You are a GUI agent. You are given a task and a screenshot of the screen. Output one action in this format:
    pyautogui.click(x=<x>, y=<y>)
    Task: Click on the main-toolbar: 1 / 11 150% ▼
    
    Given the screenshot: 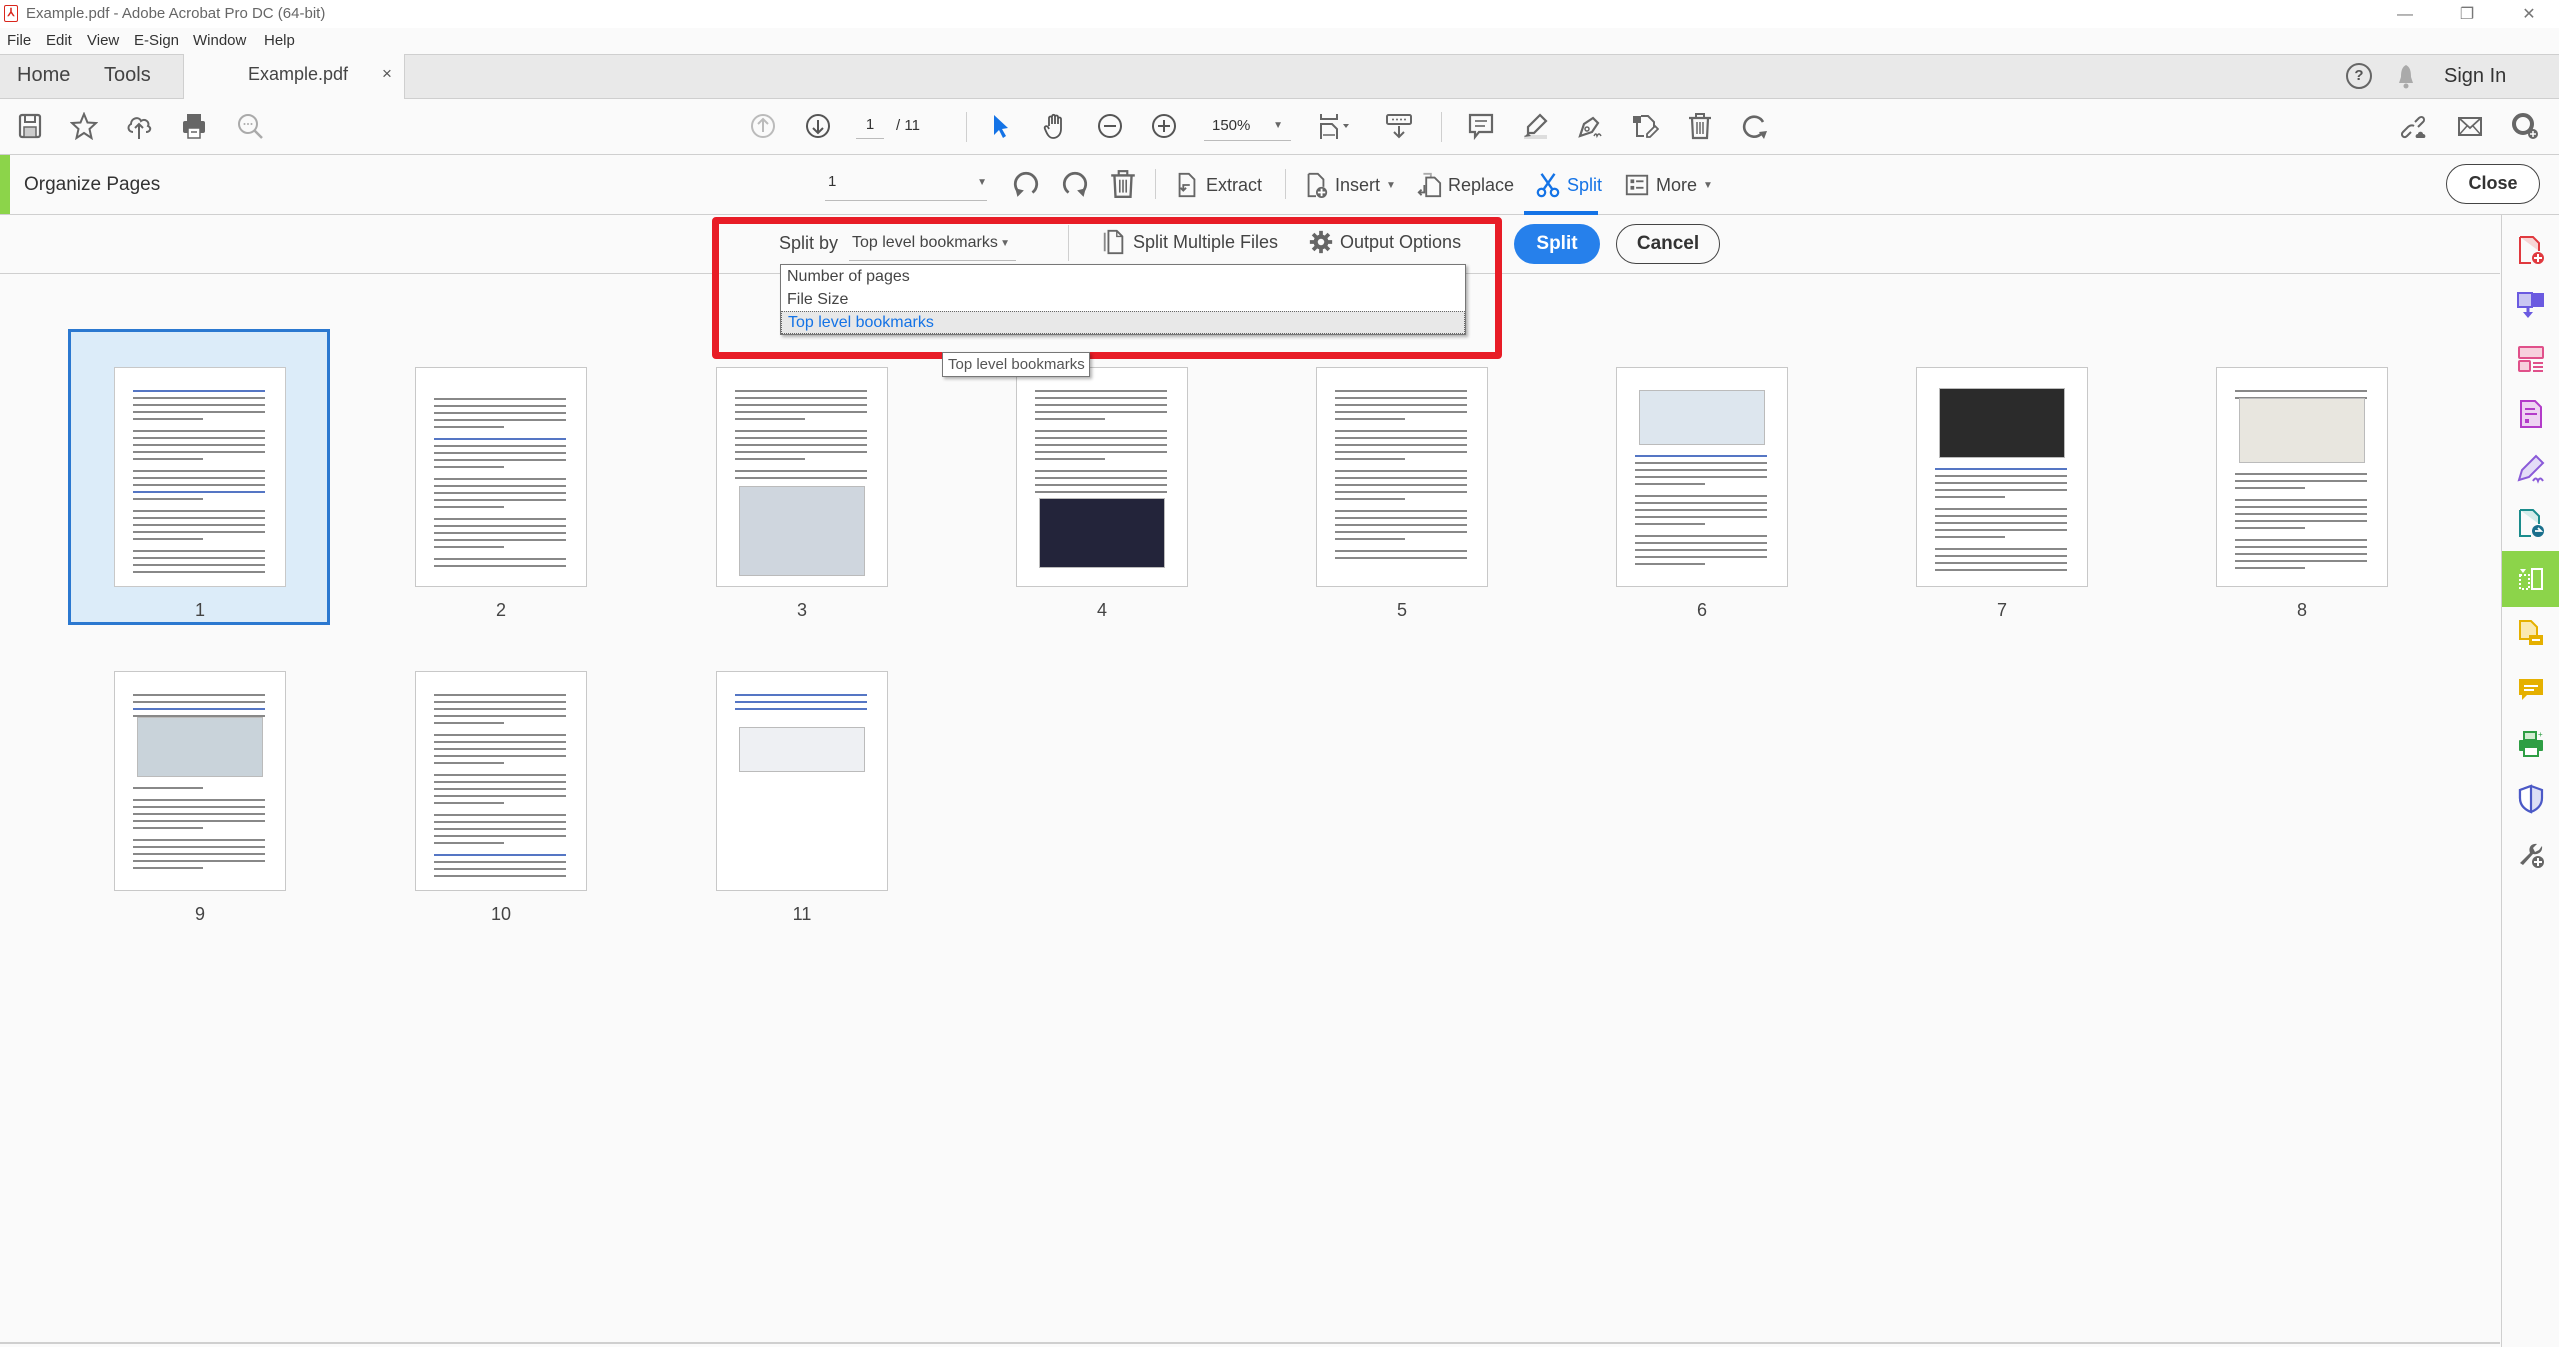 What is the action you would take?
    pyautogui.click(x=1279, y=127)
    